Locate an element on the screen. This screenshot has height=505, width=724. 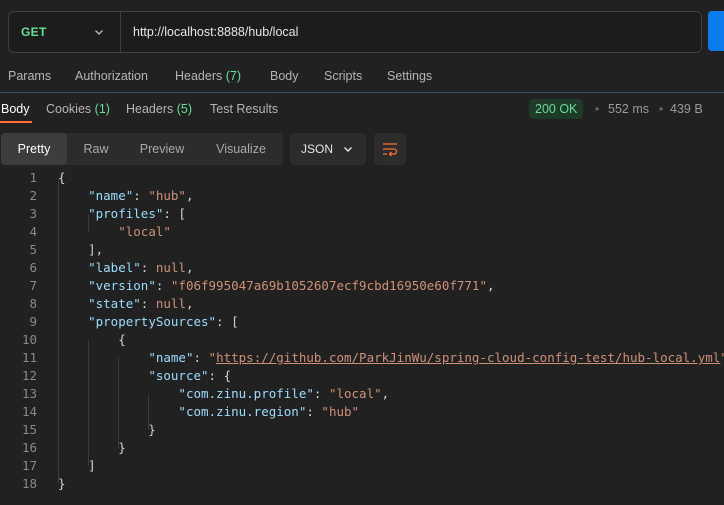
code-text: "com.zinu.profile": "local", is located at coordinates (223, 394).